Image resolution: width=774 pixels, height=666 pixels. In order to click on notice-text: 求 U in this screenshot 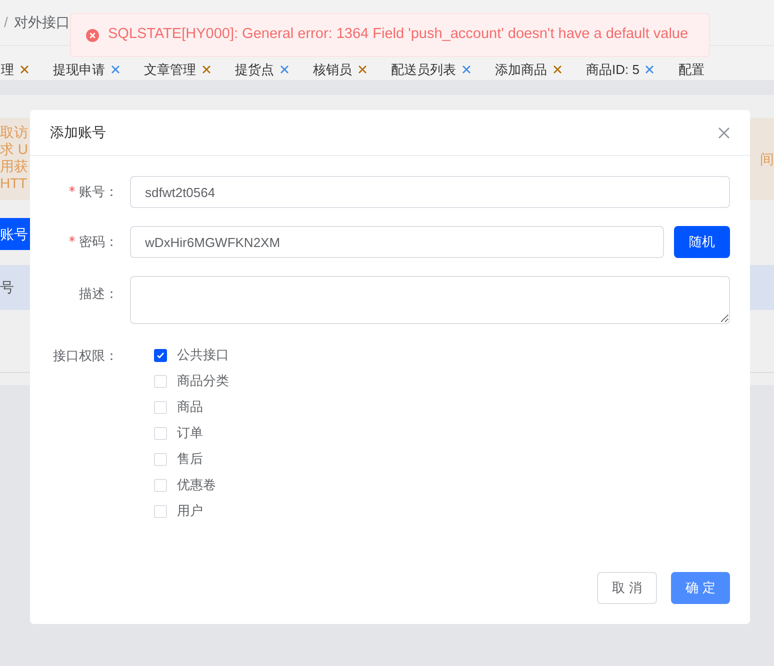, I will do `click(14, 149)`.